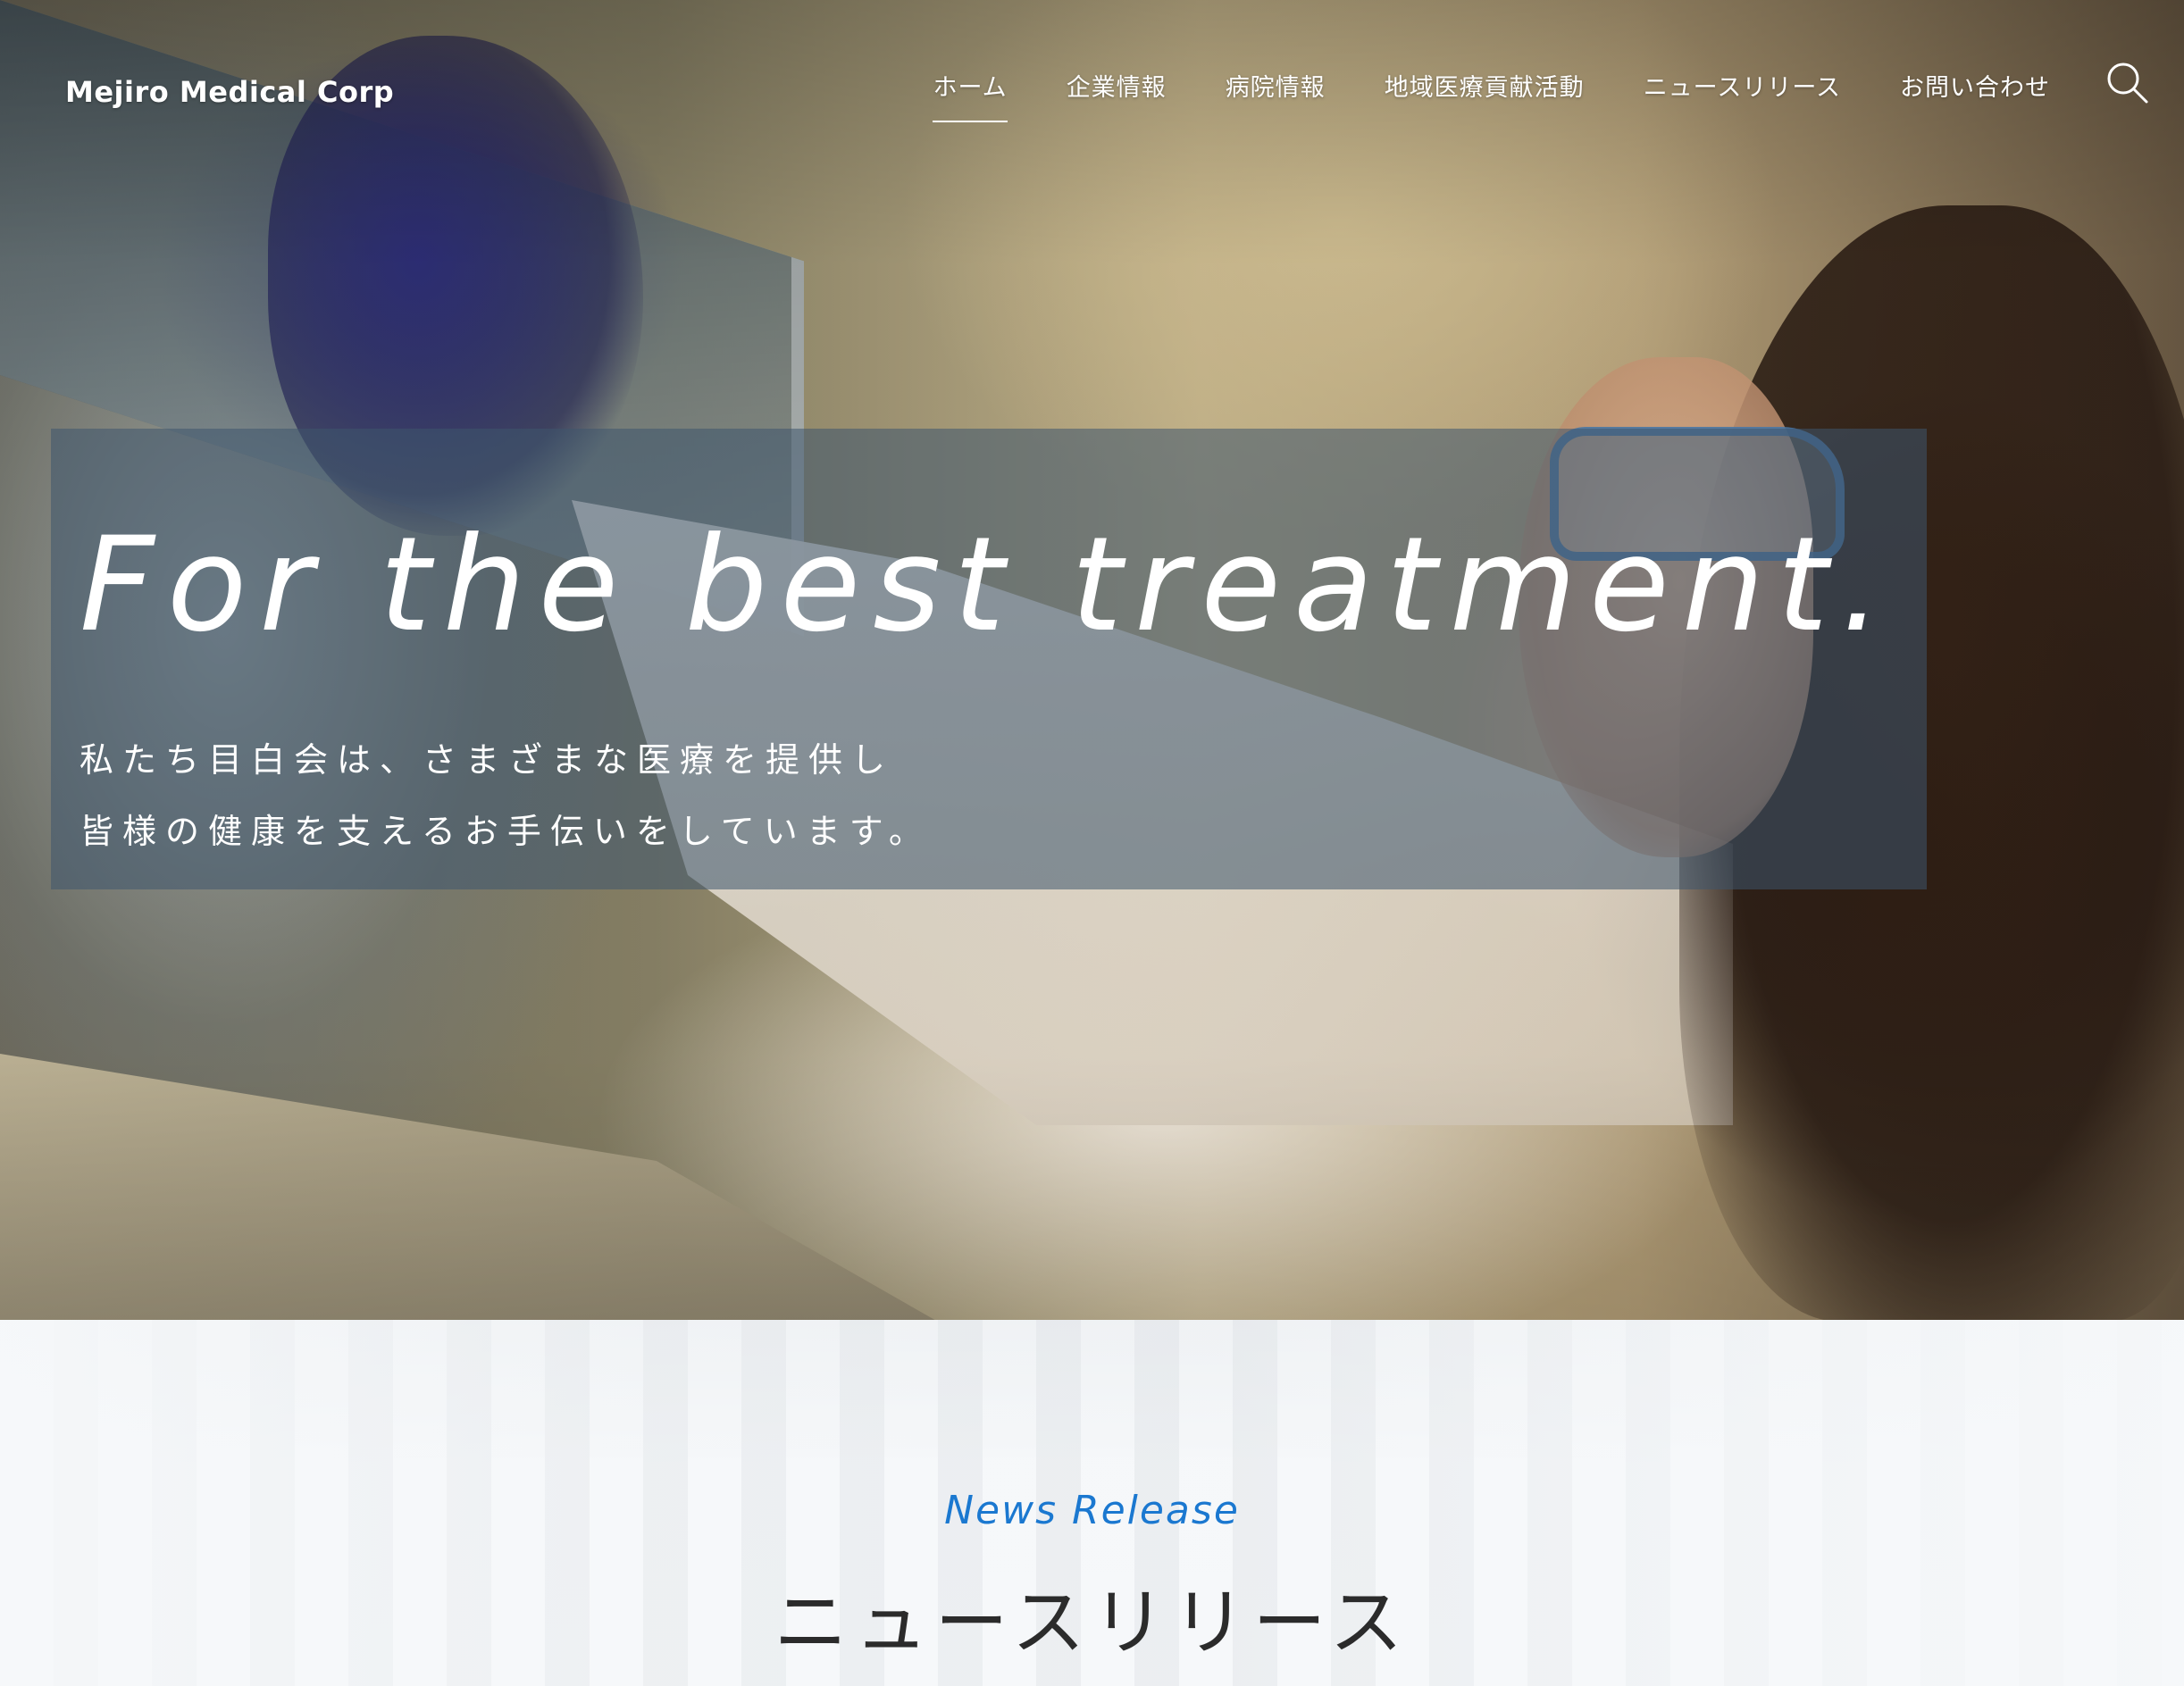 This screenshot has width=2184, height=1686. I want to click on hero-subtitle-line-2: 皆様の健康を支えるお手伝いをしています。, so click(505, 831).